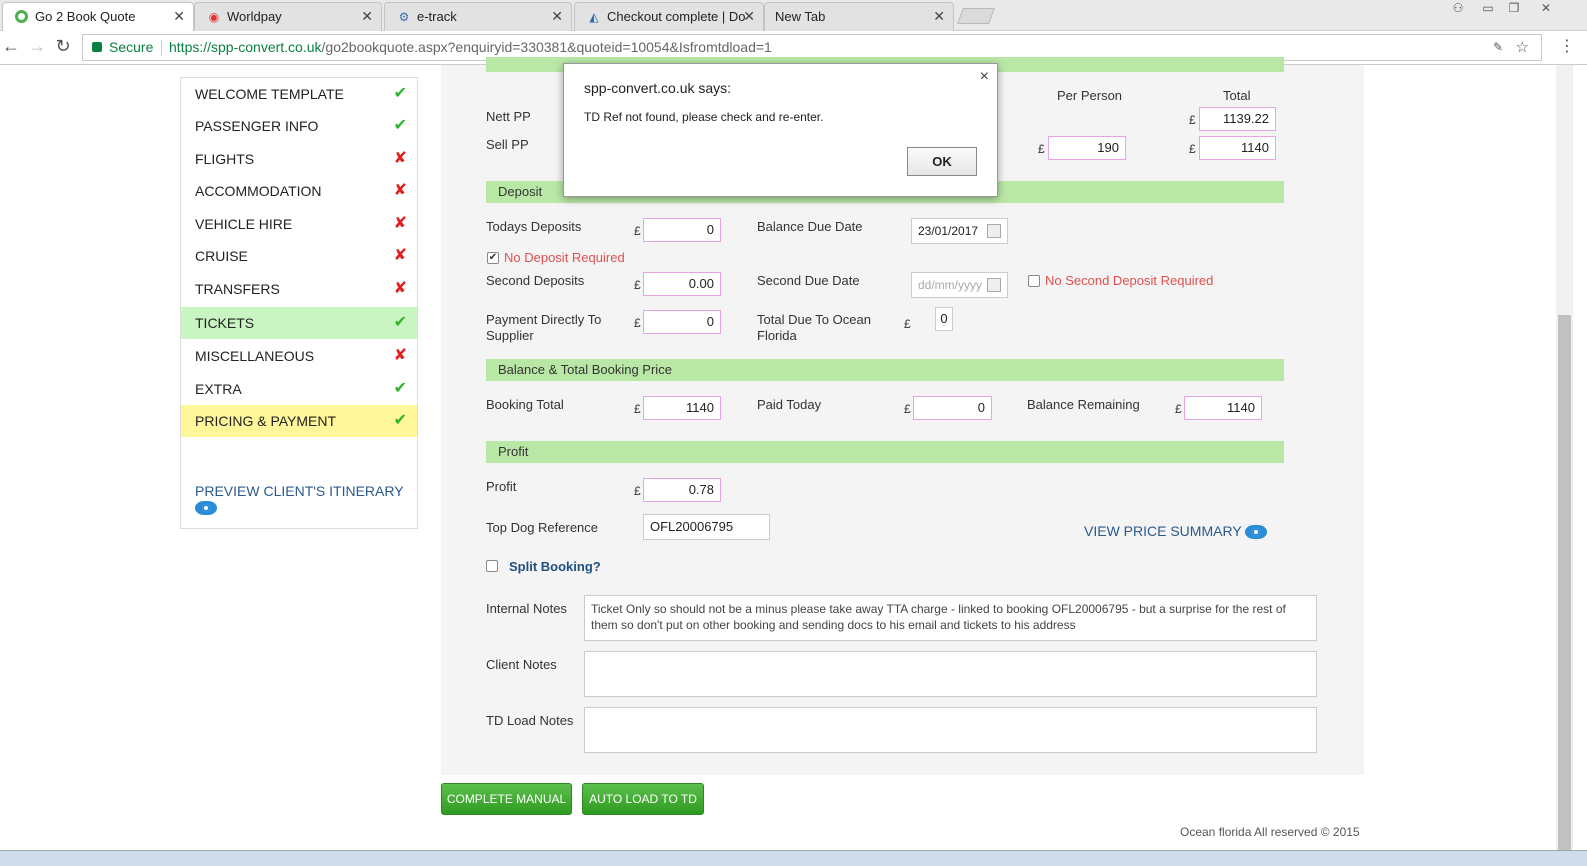 This screenshot has height=866, width=1587. What do you see at coordinates (1546, 9) in the screenshot?
I see `close-window-icon: ✕` at bounding box center [1546, 9].